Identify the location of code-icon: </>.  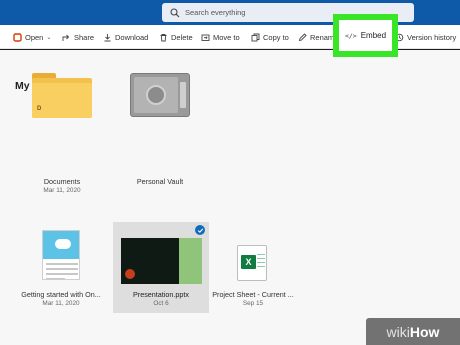
(350, 35).